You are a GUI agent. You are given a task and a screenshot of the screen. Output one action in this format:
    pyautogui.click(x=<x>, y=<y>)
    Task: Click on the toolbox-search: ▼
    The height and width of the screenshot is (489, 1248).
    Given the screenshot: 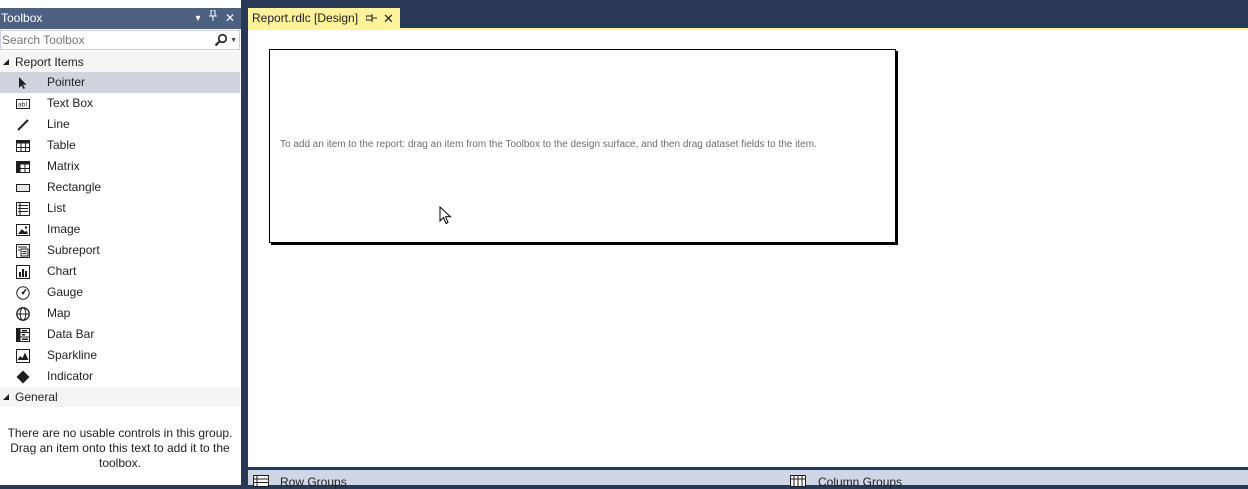 What is the action you would take?
    pyautogui.click(x=120, y=40)
    